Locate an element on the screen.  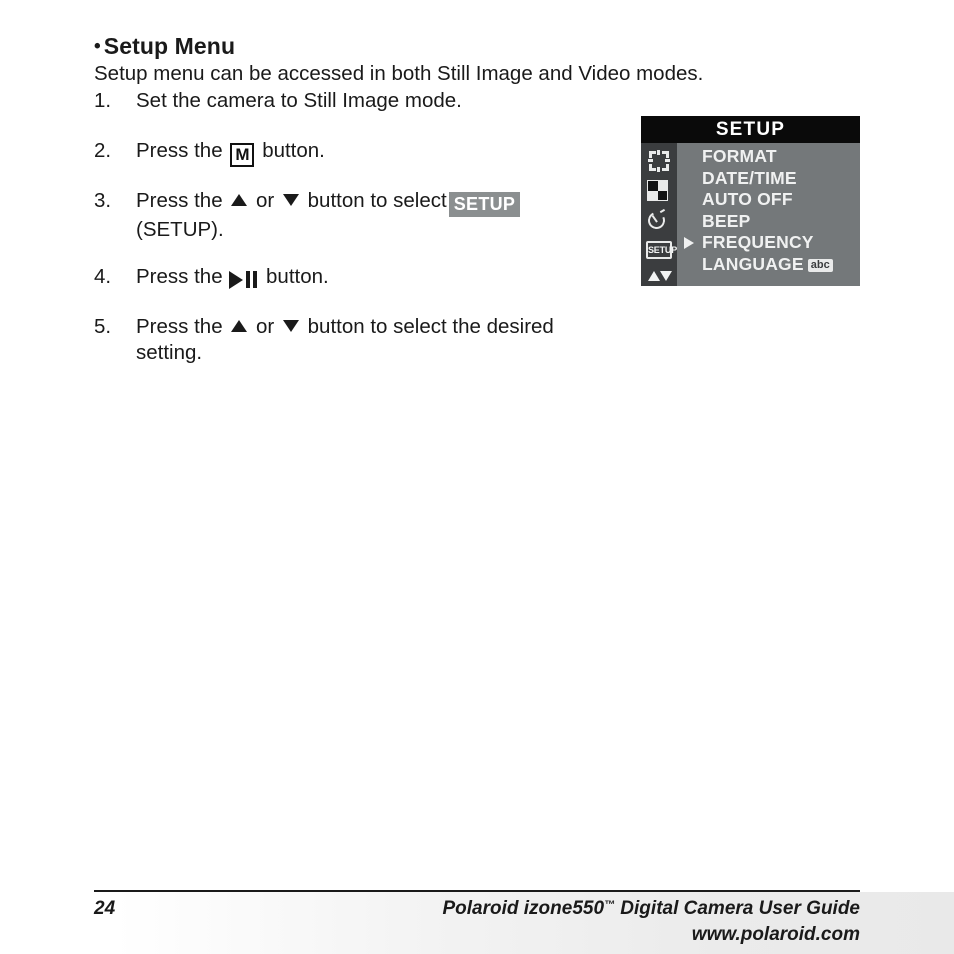
page-title-text: Setup Menu is located at coordinates (169, 46).